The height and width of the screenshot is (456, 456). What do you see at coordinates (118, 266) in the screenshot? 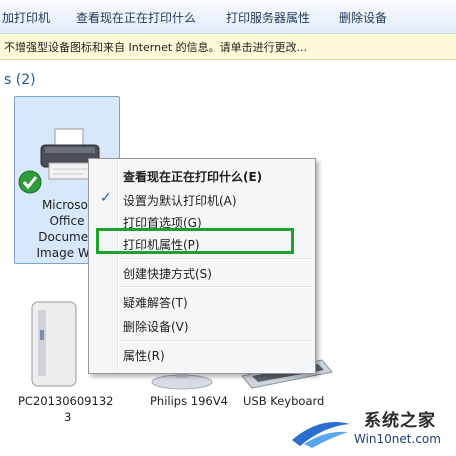
I see `menu-gutter` at bounding box center [118, 266].